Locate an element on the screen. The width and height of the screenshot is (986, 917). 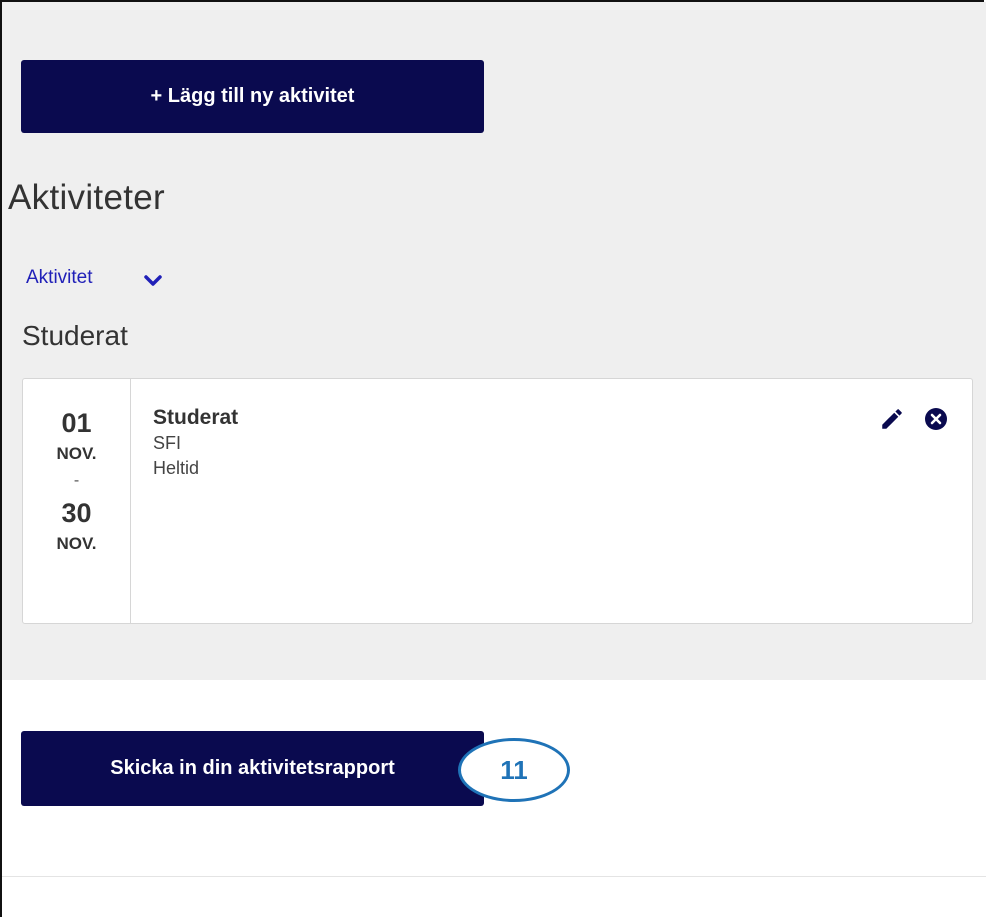
divider is located at coordinates (494, 876).